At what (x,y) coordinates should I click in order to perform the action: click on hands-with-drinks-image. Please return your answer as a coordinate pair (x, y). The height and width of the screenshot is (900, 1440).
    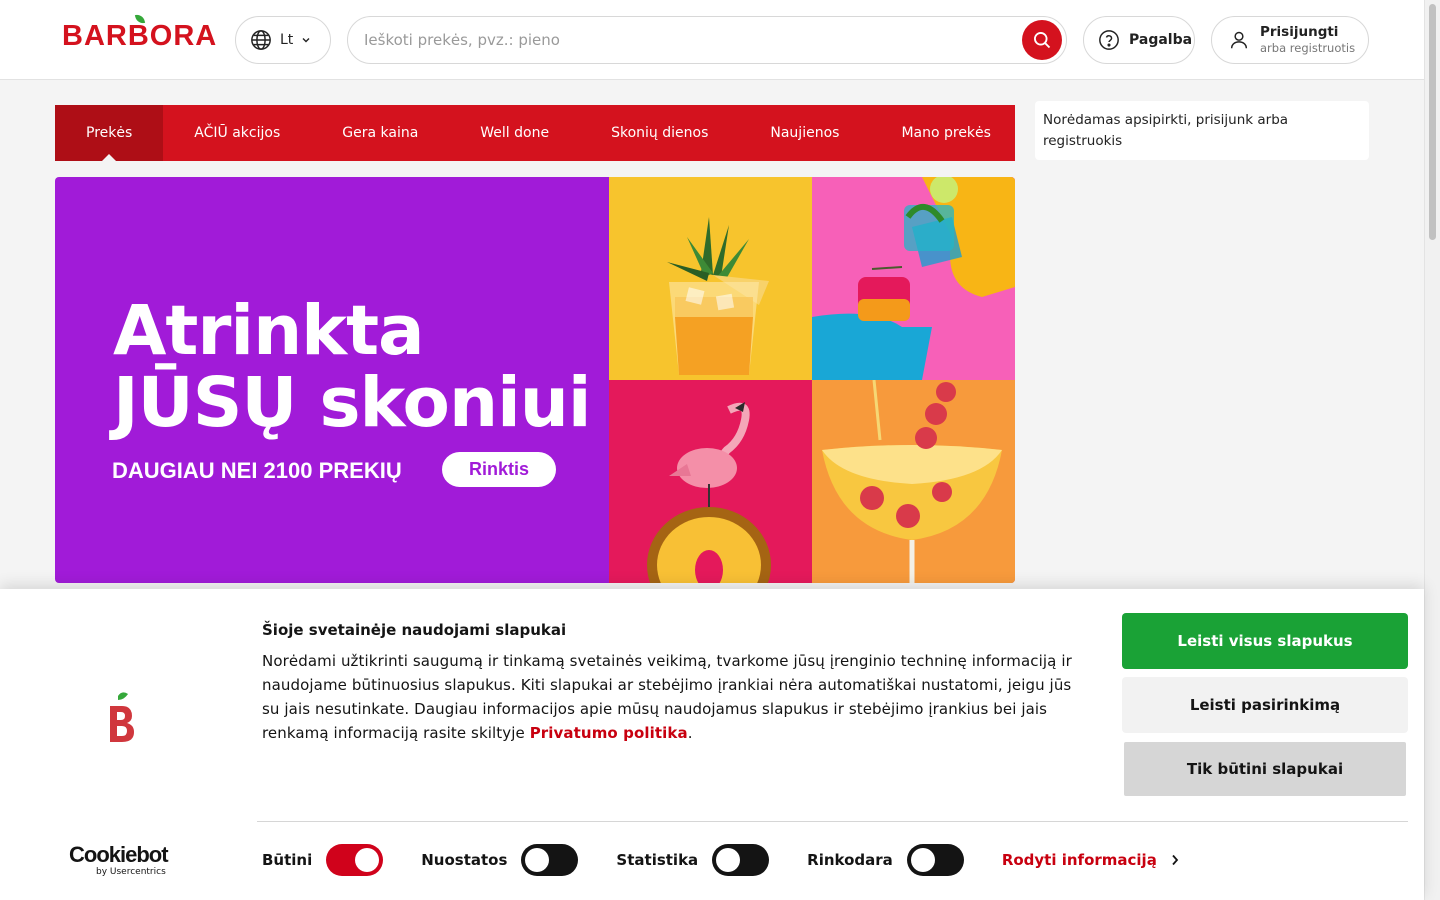
    Looking at the image, I should click on (913, 278).